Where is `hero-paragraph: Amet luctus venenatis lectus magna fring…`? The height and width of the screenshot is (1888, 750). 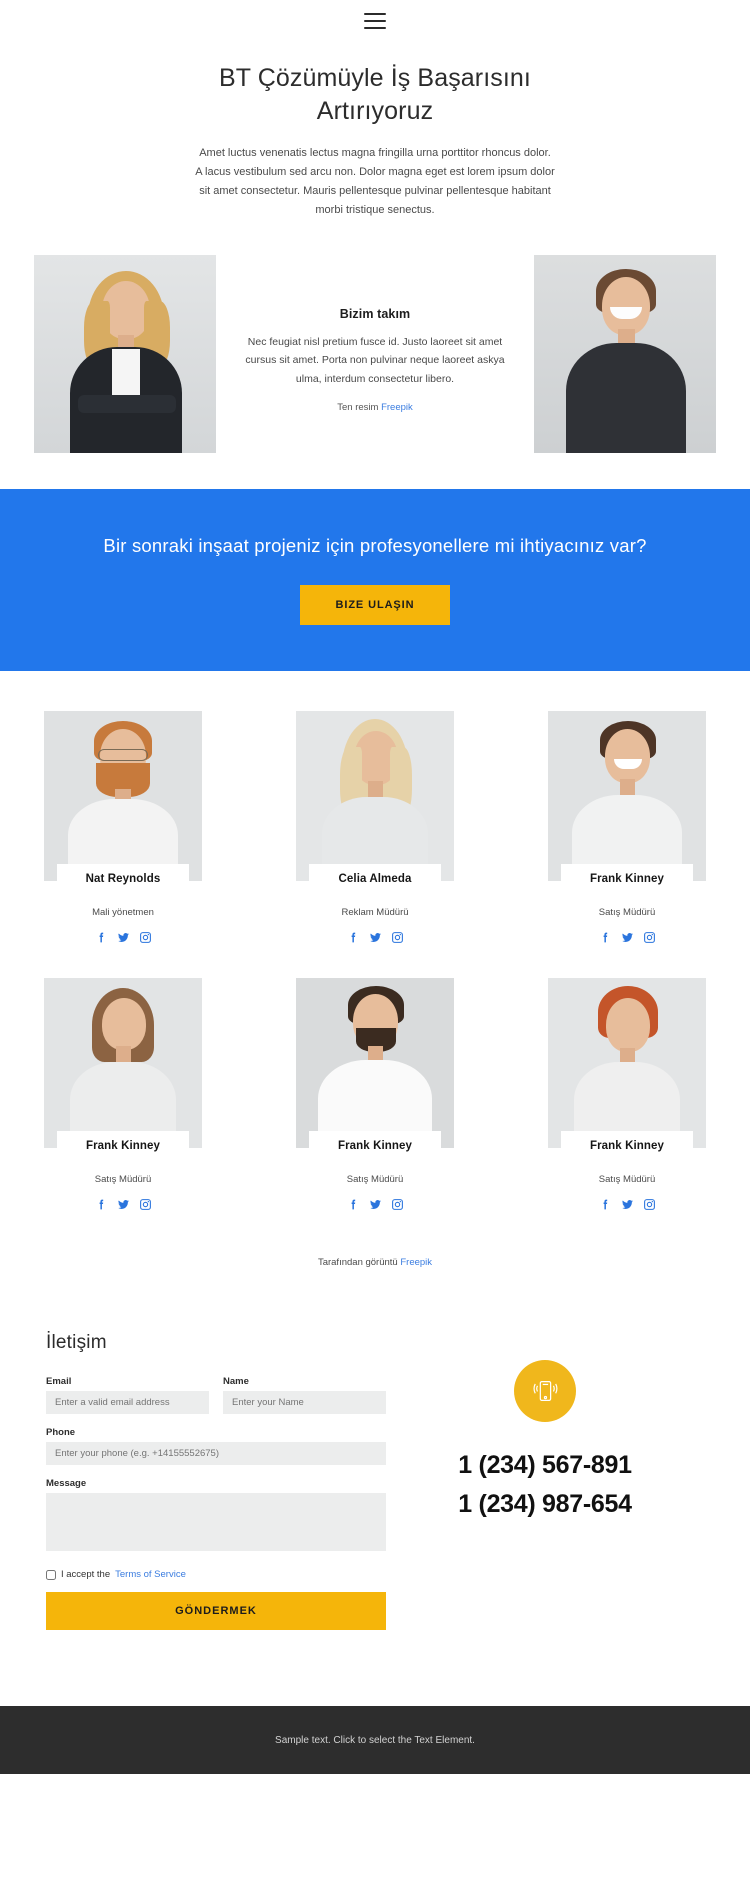
hero-paragraph: Amet luctus venenatis lectus magna fring… is located at coordinates (375, 181).